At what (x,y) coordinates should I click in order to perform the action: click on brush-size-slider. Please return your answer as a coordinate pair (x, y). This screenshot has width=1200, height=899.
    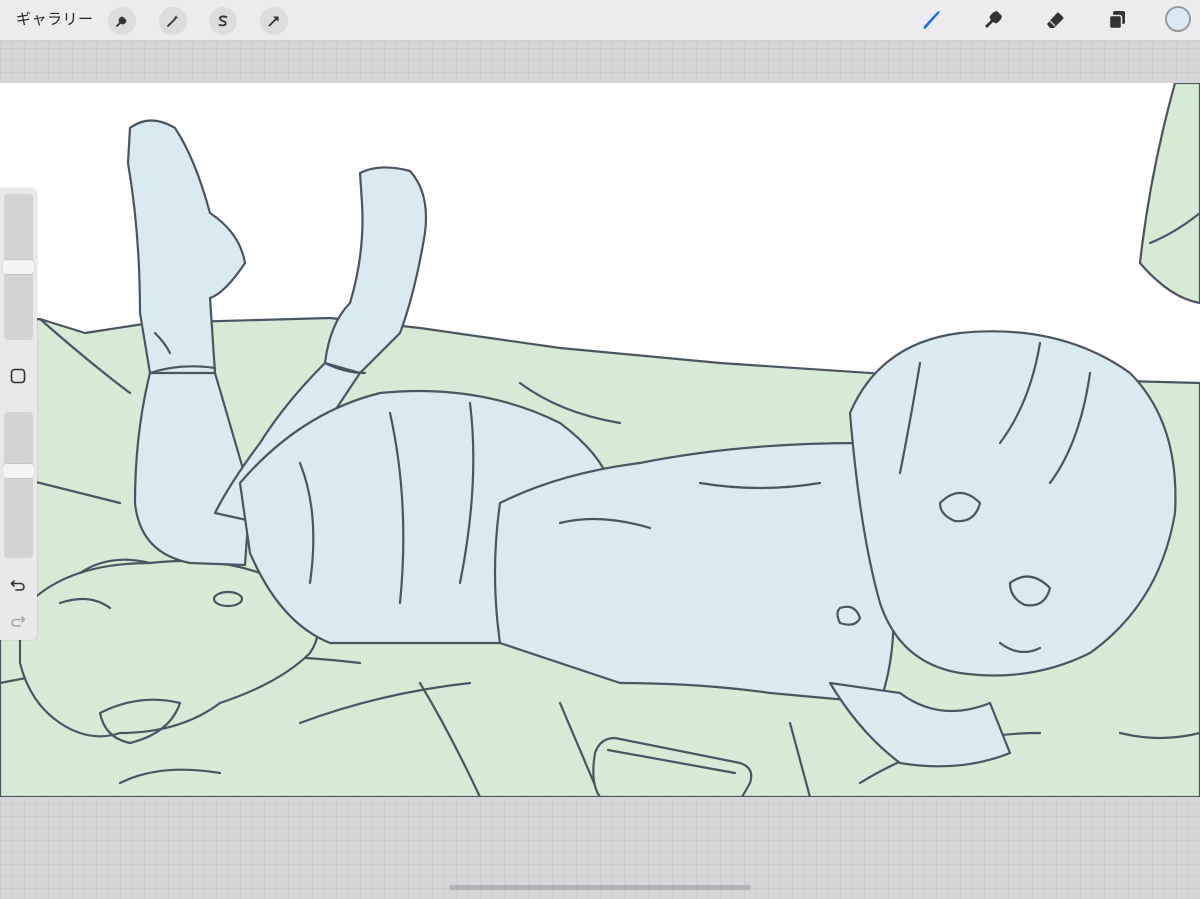
    Looking at the image, I should click on (18, 267).